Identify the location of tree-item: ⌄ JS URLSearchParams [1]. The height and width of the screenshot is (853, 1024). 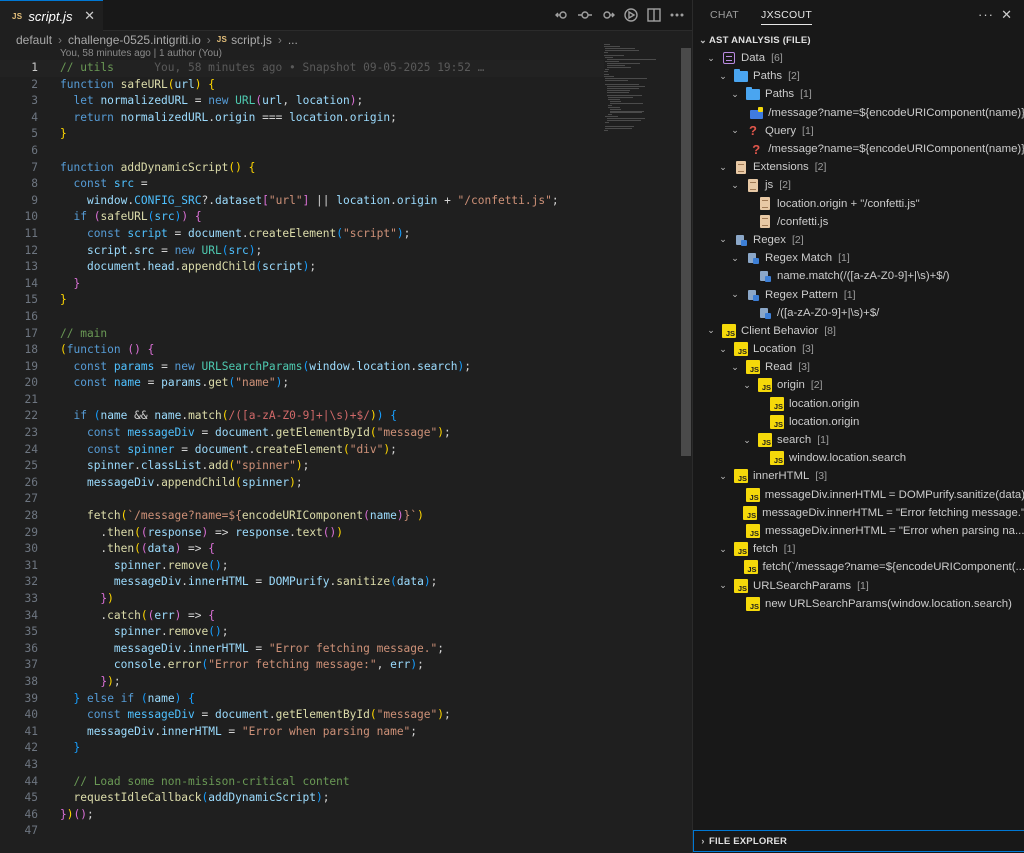
(858, 585).